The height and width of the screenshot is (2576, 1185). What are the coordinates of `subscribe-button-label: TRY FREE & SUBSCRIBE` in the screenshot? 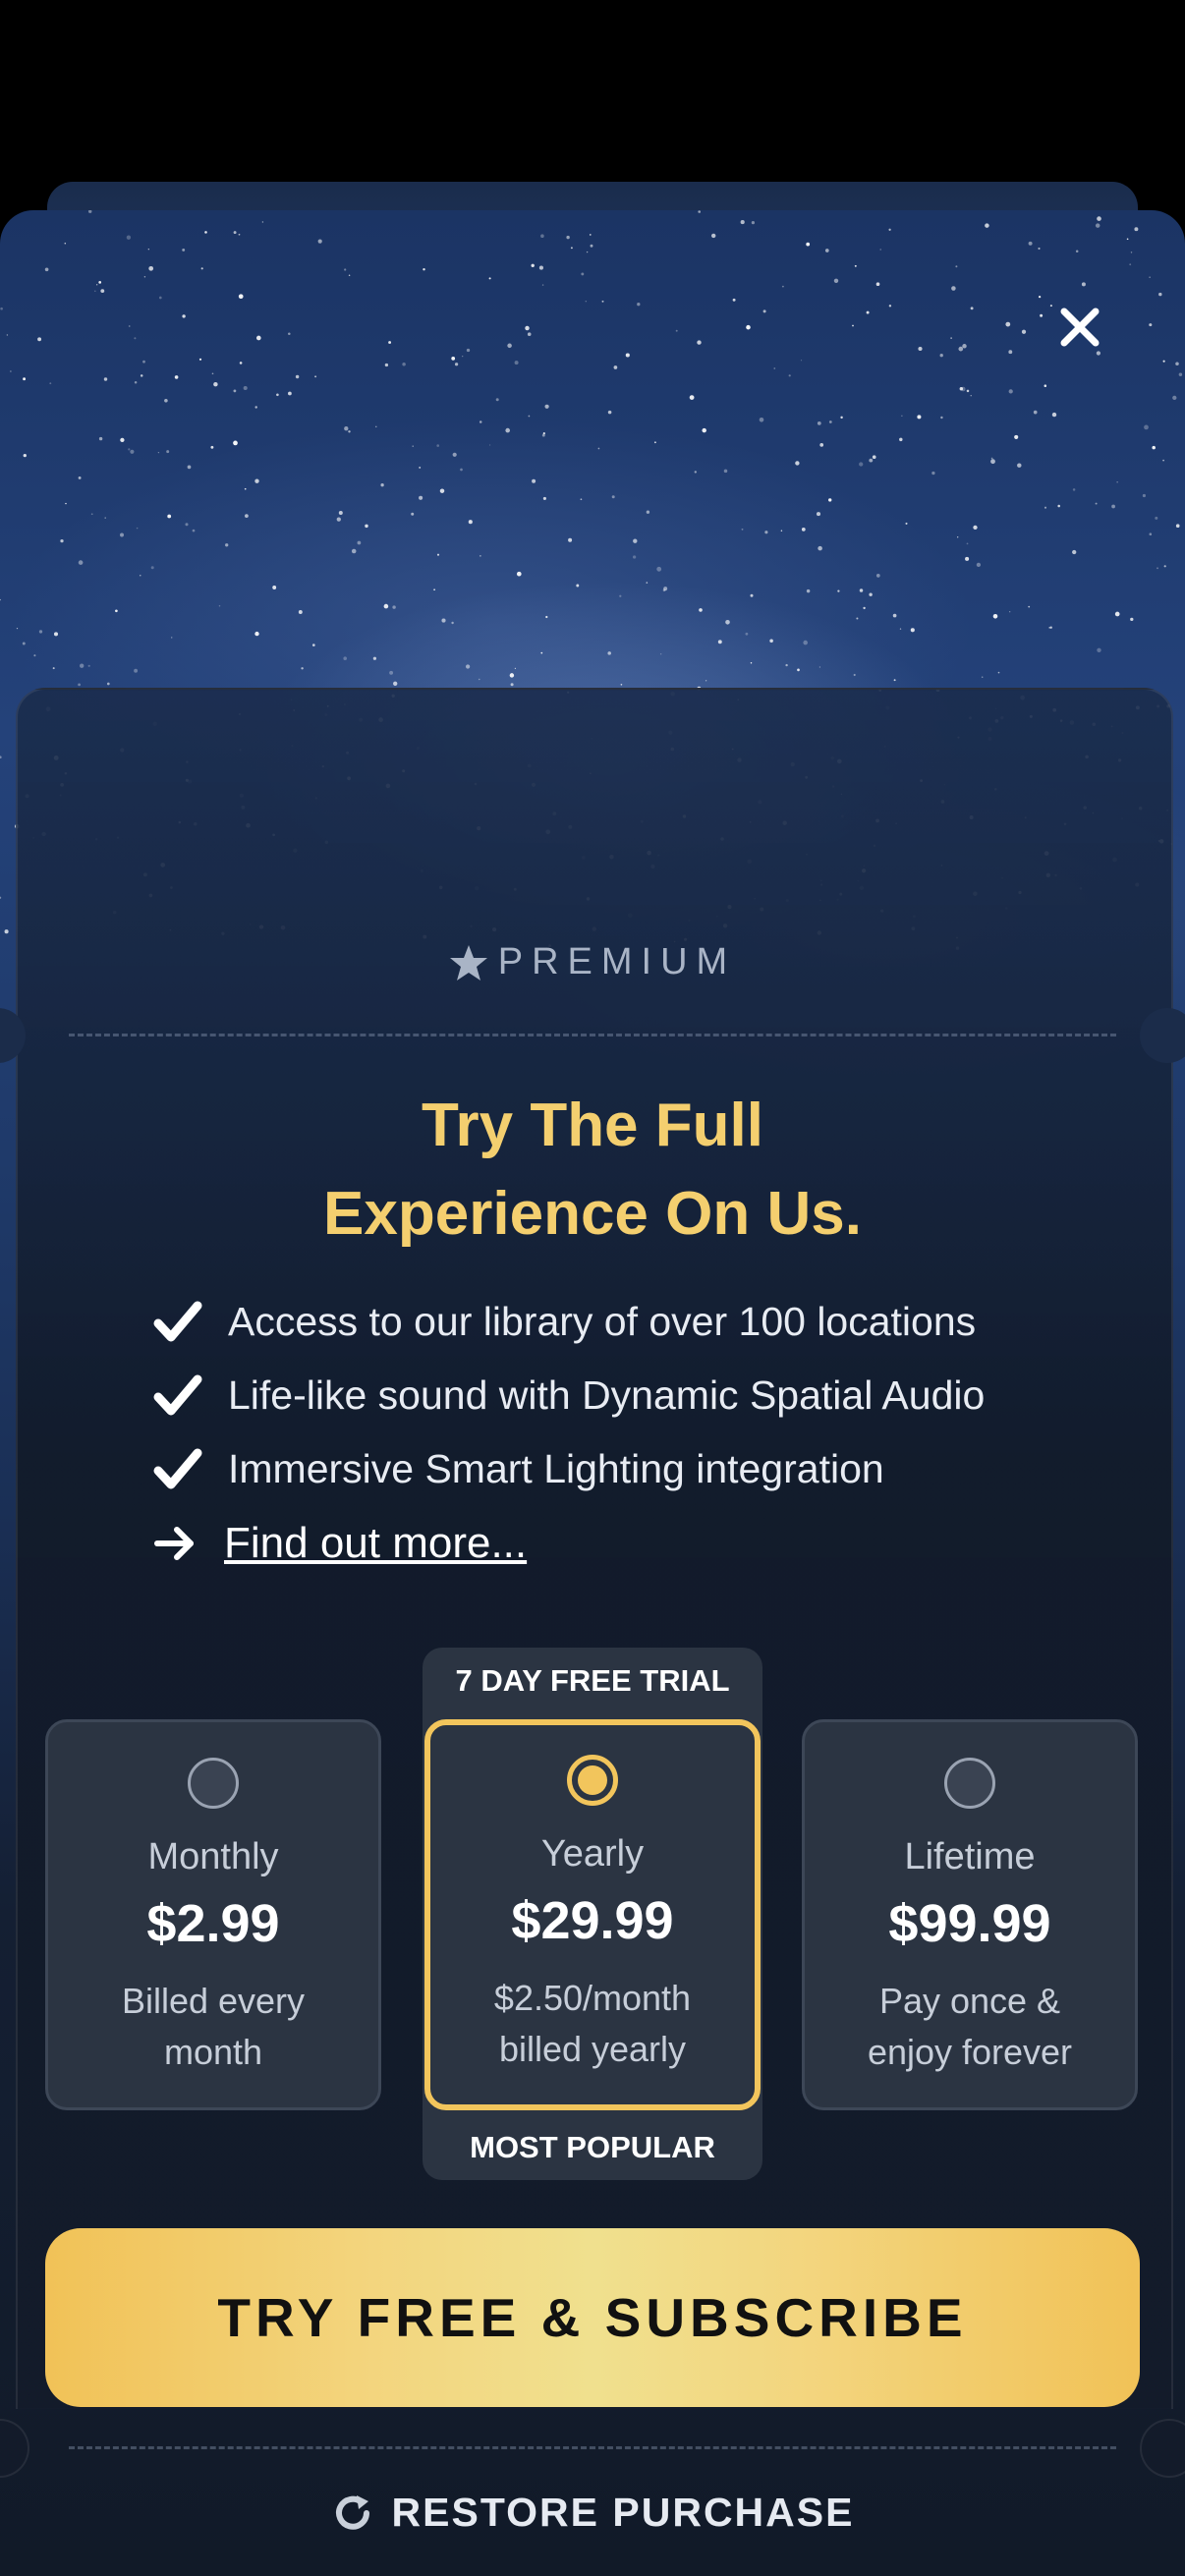 It's located at (592, 2317).